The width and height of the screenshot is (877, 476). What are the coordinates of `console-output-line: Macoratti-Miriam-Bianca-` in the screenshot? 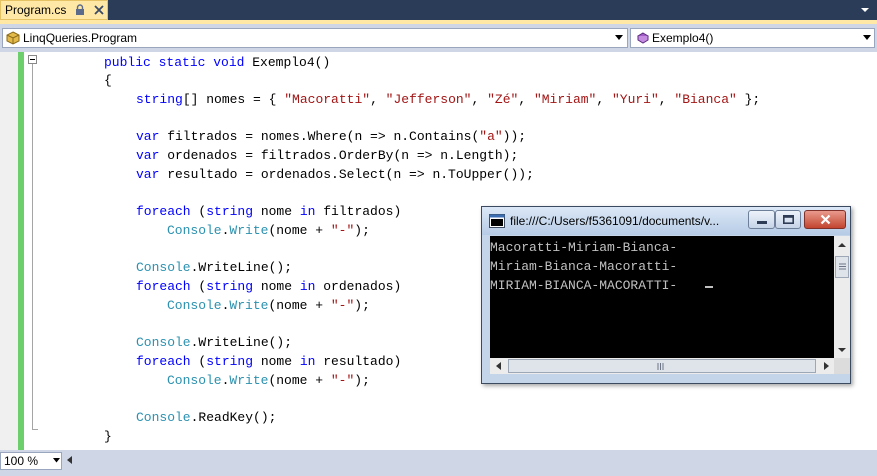 It's located at (584, 247).